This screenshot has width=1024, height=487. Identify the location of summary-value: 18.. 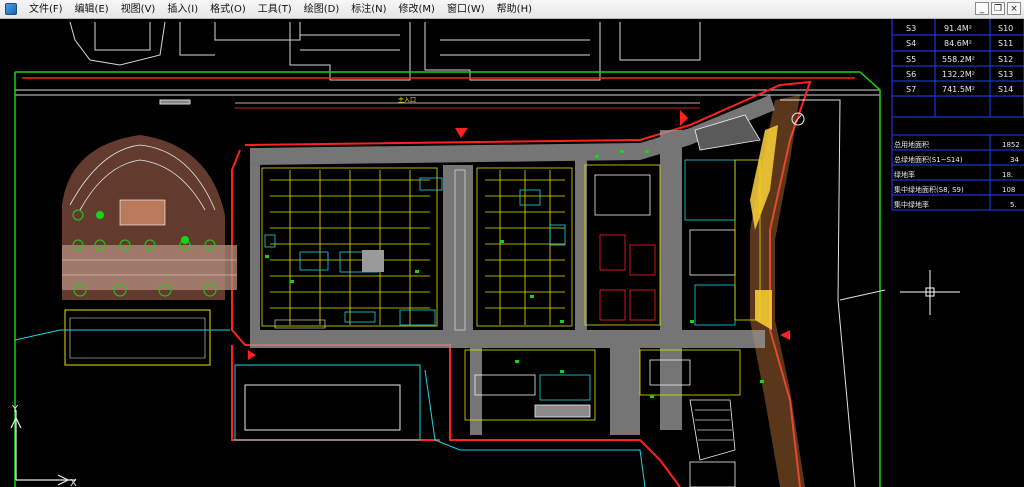
(1007, 175).